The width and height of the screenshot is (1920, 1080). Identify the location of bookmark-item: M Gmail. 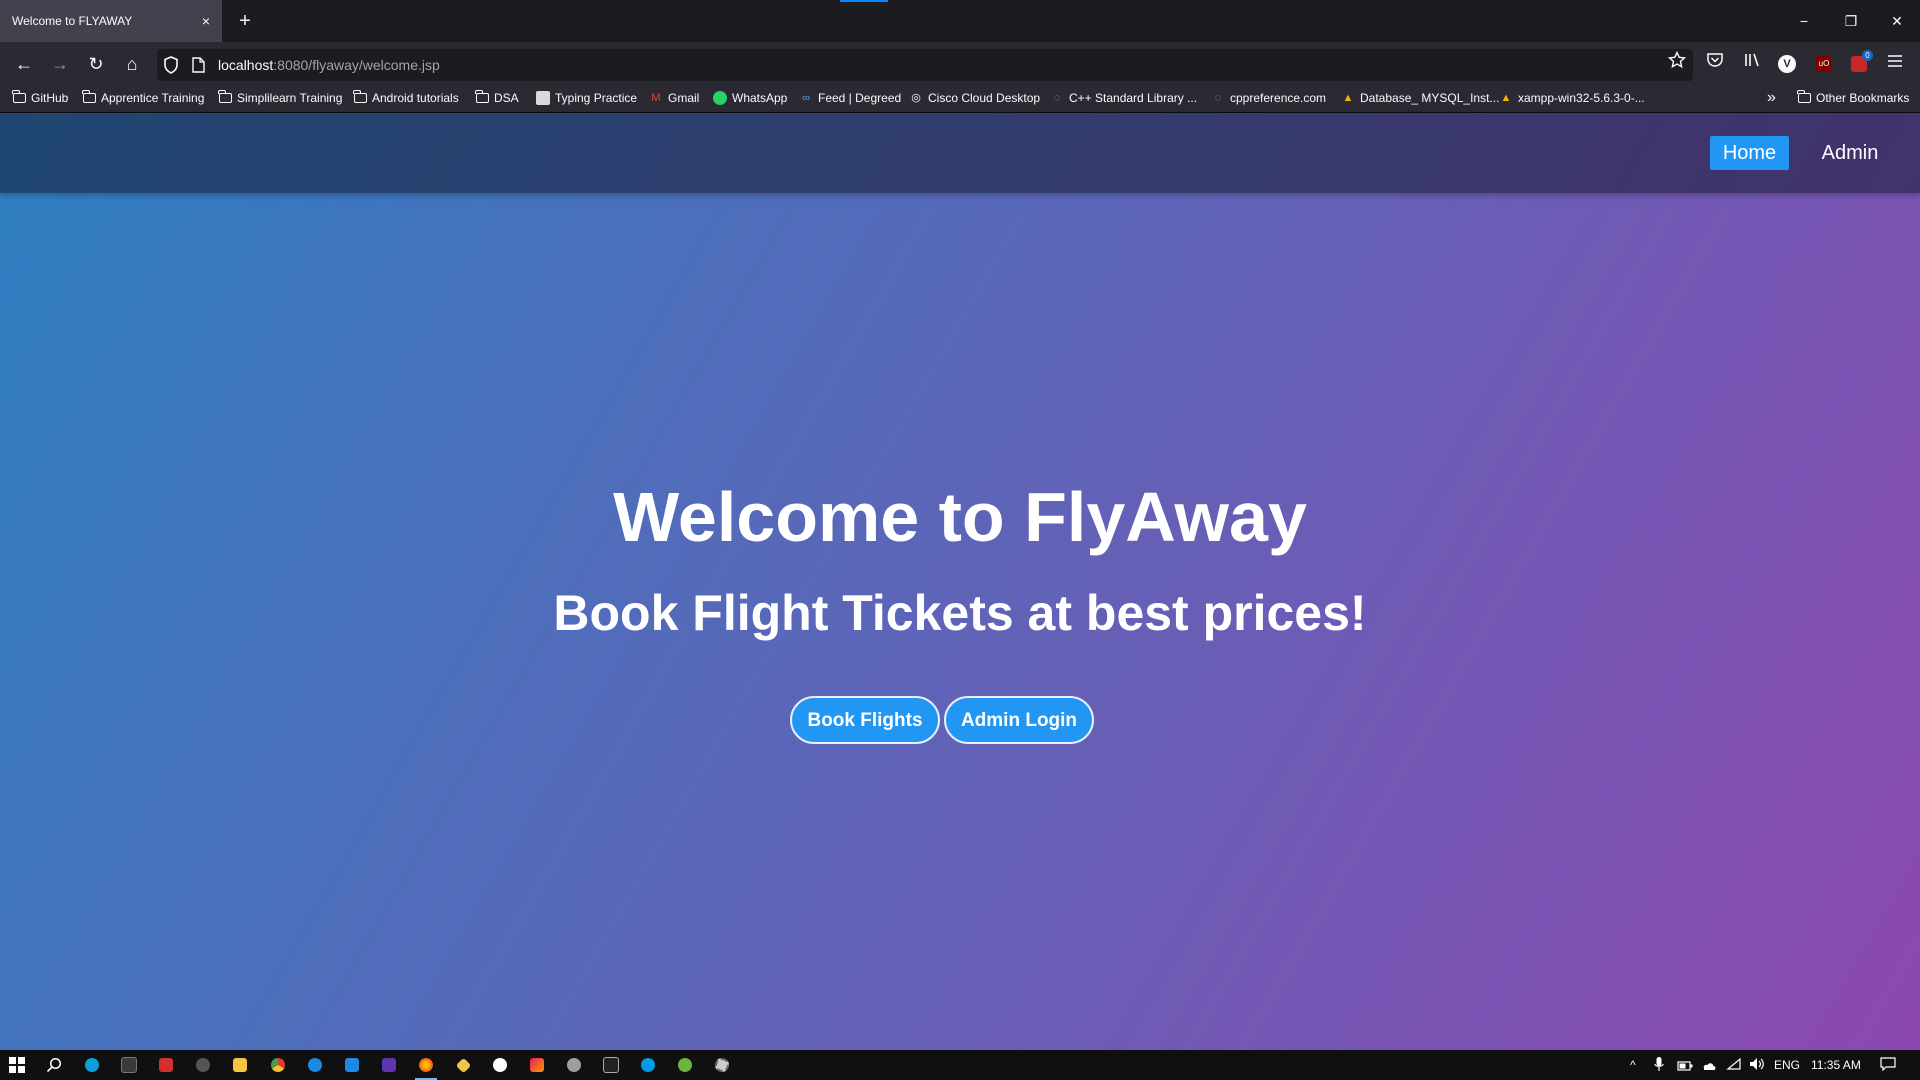
(674, 98).